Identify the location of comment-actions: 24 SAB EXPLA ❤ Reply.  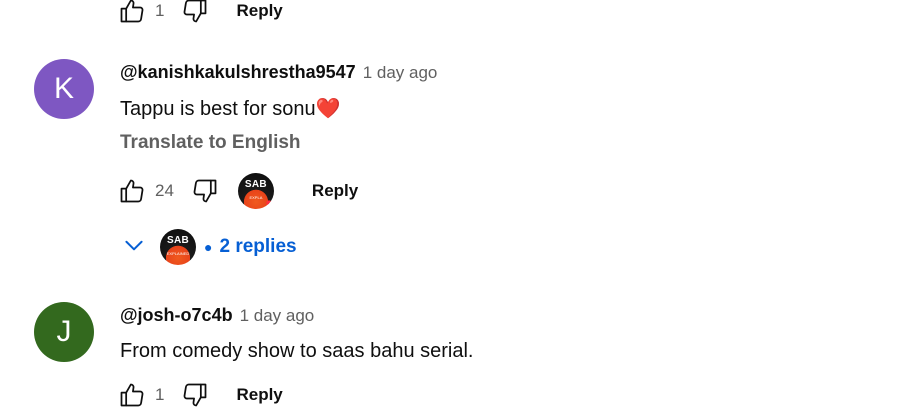
(237, 191).